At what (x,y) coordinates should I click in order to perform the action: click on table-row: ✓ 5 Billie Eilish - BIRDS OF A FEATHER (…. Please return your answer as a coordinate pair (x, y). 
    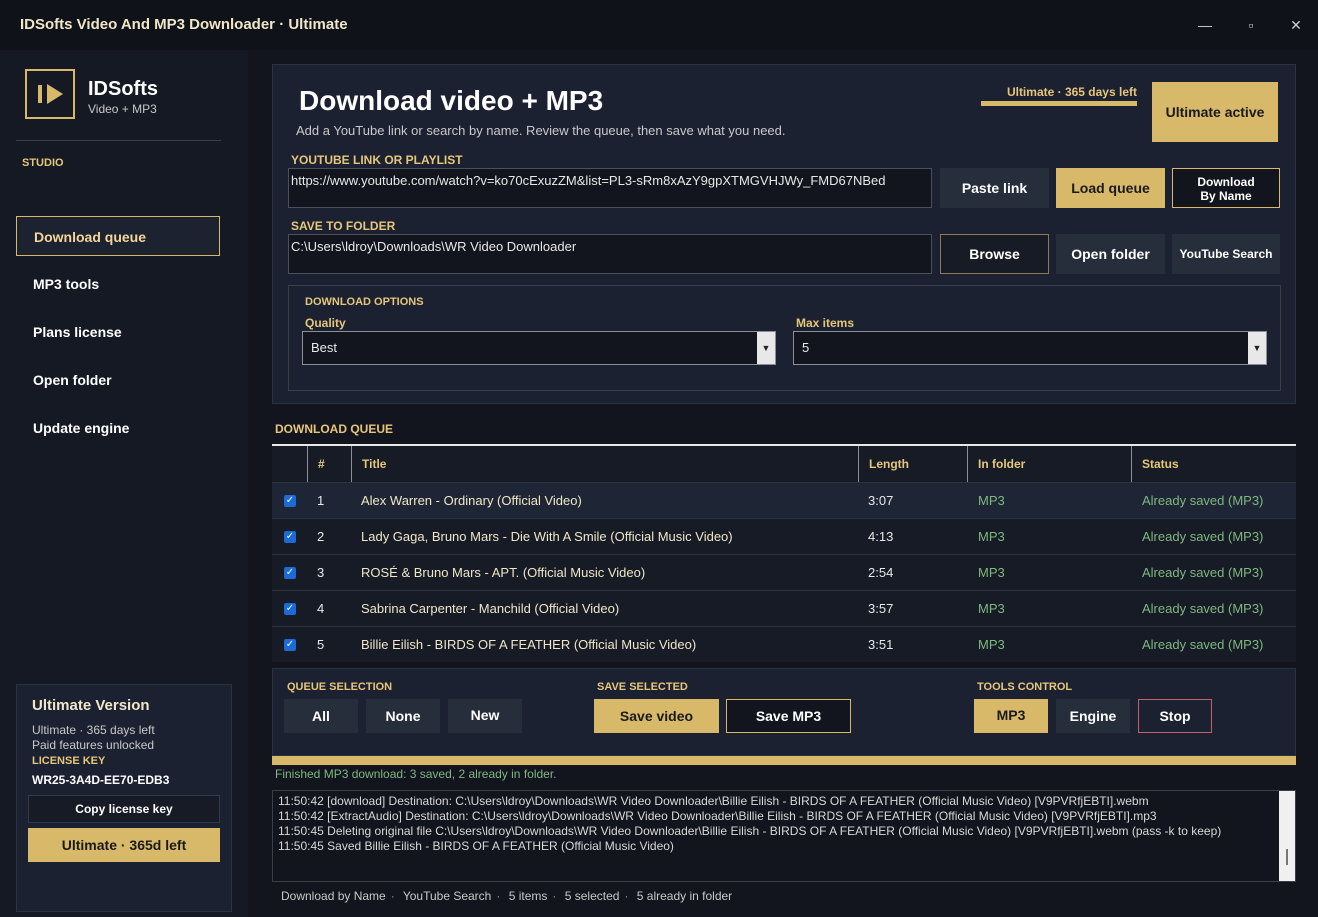
    Looking at the image, I should click on (784, 644).